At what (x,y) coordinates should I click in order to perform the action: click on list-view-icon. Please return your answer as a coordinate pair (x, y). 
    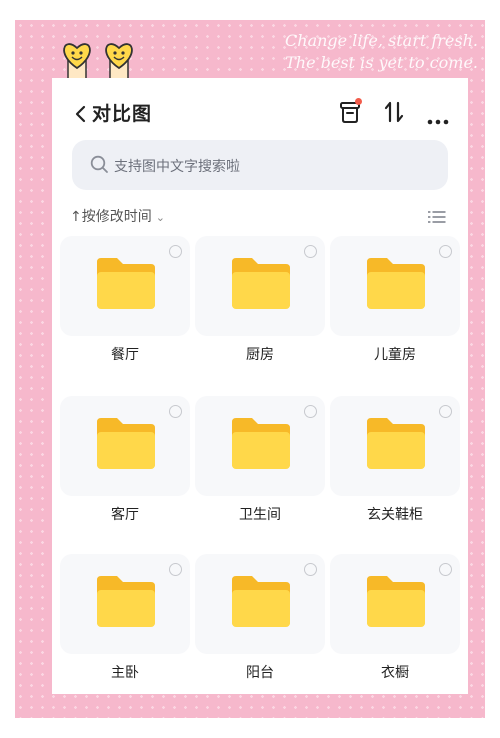
    Looking at the image, I should click on (437, 217).